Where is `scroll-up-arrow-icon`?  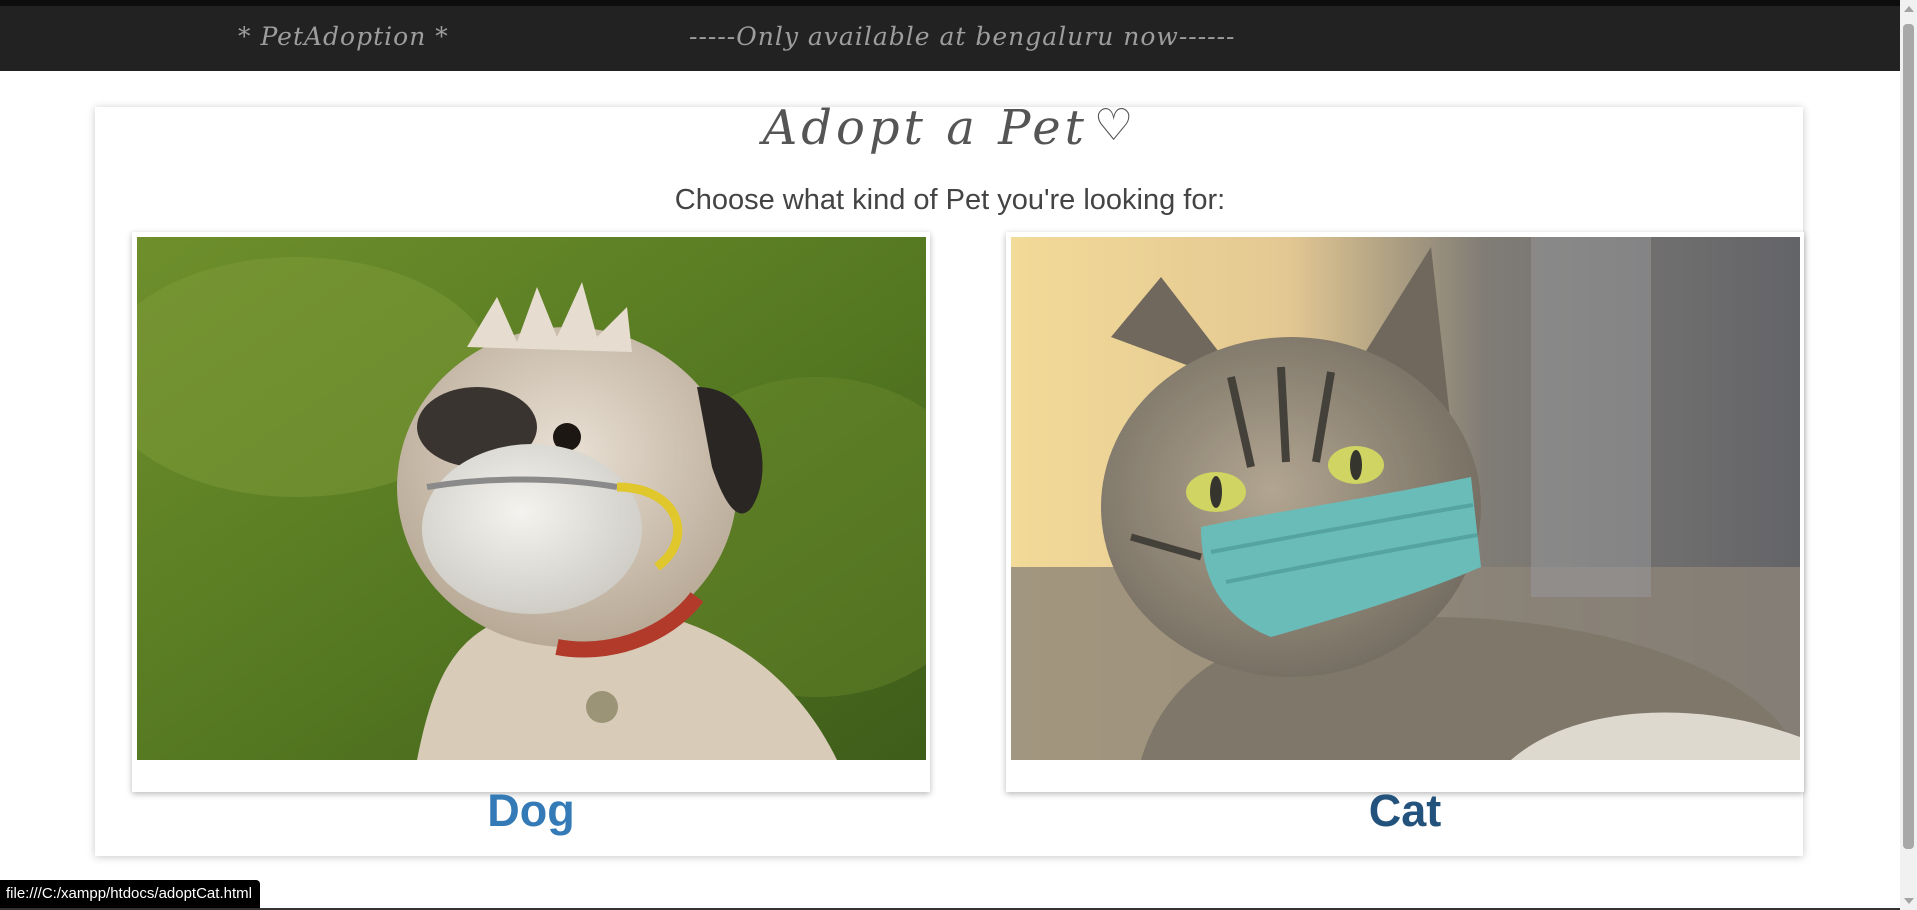 scroll-up-arrow-icon is located at coordinates (1909, 9).